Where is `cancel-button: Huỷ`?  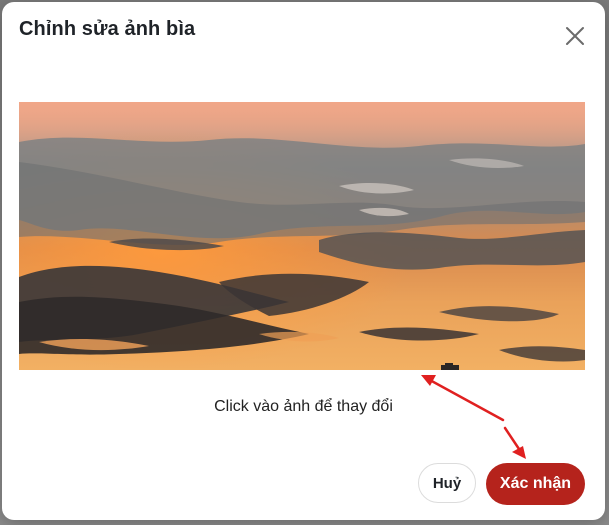
cancel-button: Huỷ is located at coordinates (447, 483).